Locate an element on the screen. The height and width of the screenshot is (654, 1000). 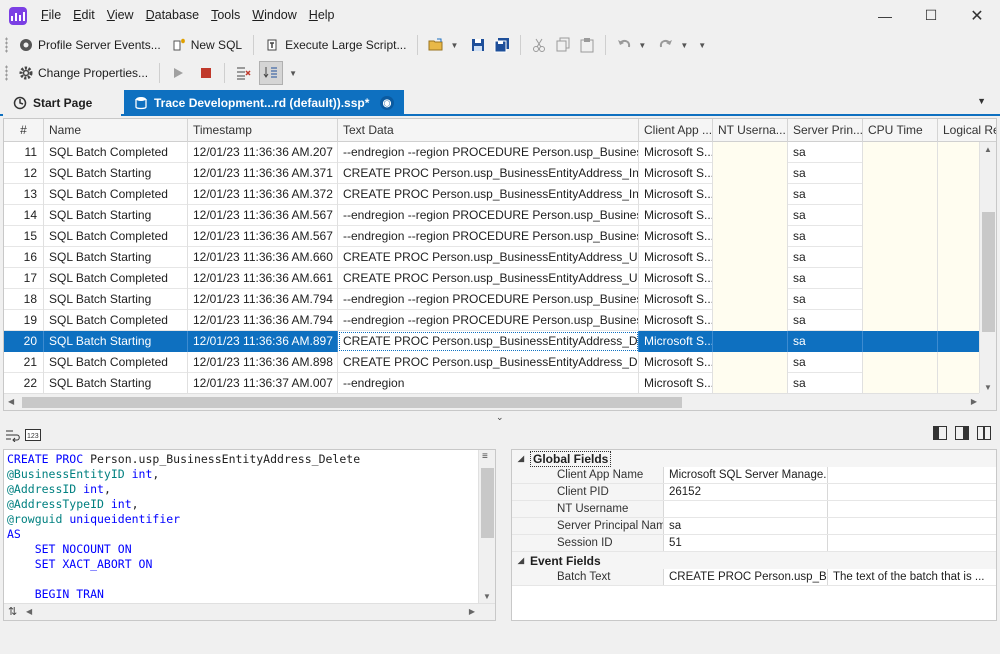
menu-window: Window is located at coordinates (274, 15).